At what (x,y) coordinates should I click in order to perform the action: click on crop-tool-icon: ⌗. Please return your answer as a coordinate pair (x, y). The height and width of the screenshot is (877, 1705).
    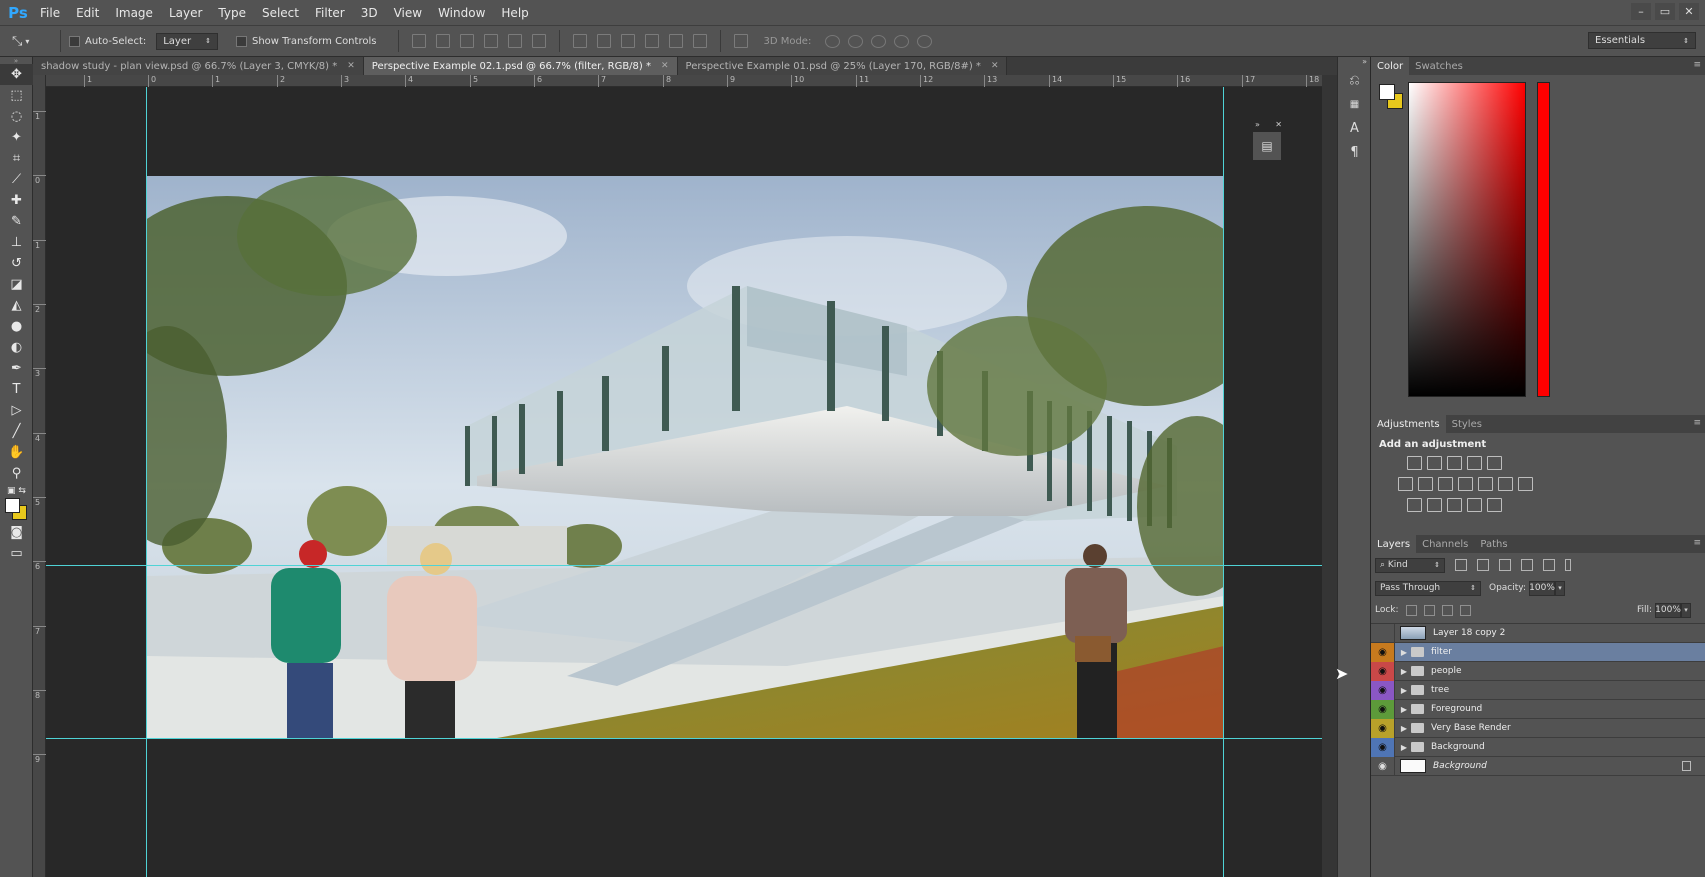
    Looking at the image, I should click on (16, 158).